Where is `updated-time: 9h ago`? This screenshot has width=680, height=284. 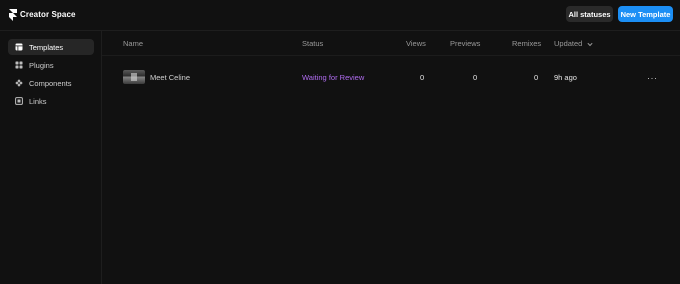
updated-time: 9h ago is located at coordinates (565, 77).